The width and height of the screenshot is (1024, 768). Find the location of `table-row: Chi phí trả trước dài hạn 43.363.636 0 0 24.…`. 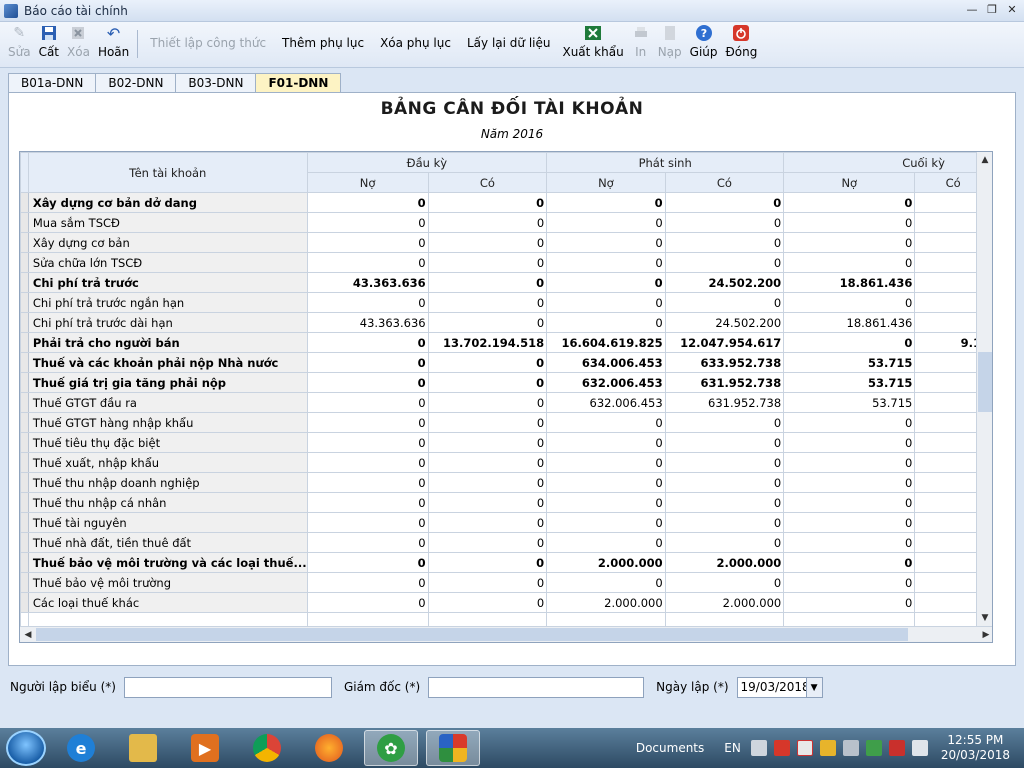

table-row: Chi phí trả trước dài hạn 43.363.636 0 0 24.… is located at coordinates (506, 322).